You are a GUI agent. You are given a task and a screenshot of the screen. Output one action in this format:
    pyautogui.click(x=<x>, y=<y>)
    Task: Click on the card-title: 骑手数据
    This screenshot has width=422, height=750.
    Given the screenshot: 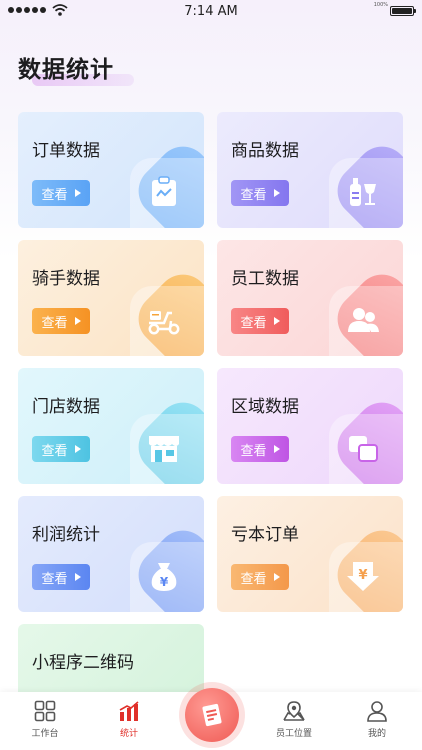 What is the action you would take?
    pyautogui.click(x=66, y=279)
    